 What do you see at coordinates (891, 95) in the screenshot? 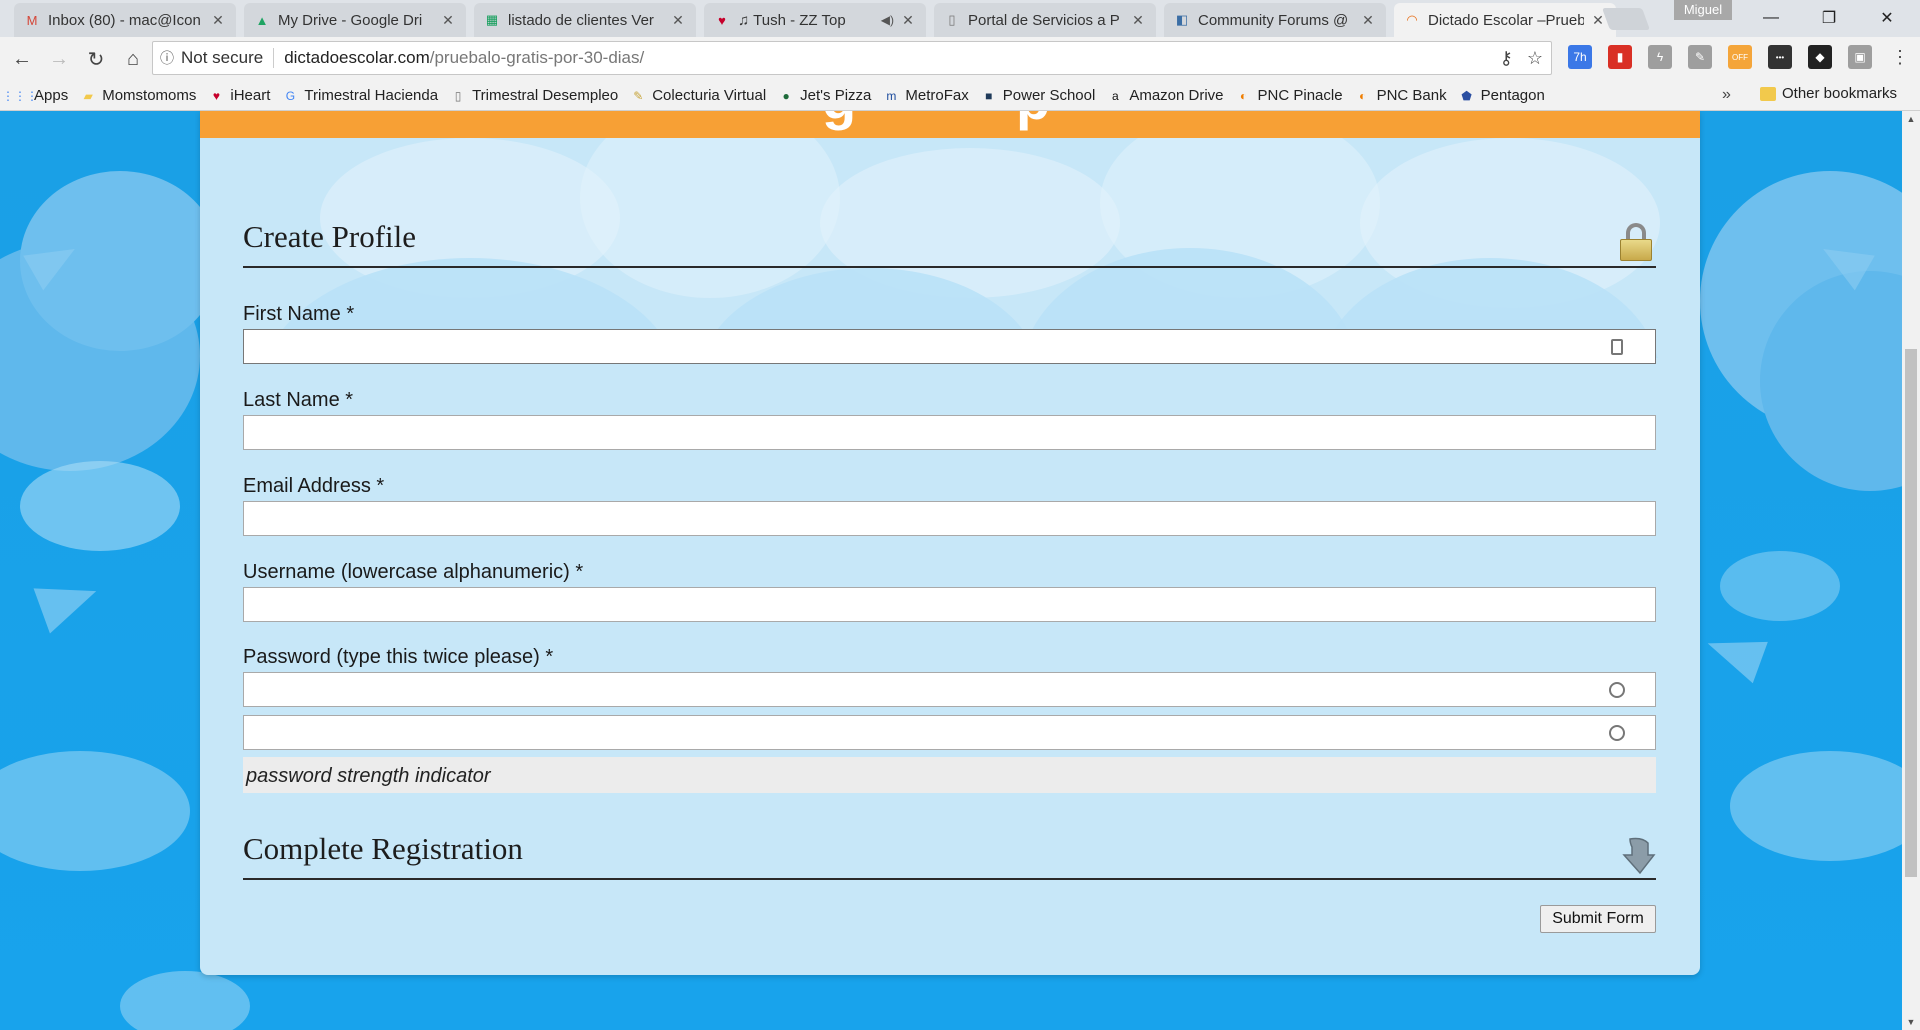
I see `bookmark-icon: m` at bounding box center [891, 95].